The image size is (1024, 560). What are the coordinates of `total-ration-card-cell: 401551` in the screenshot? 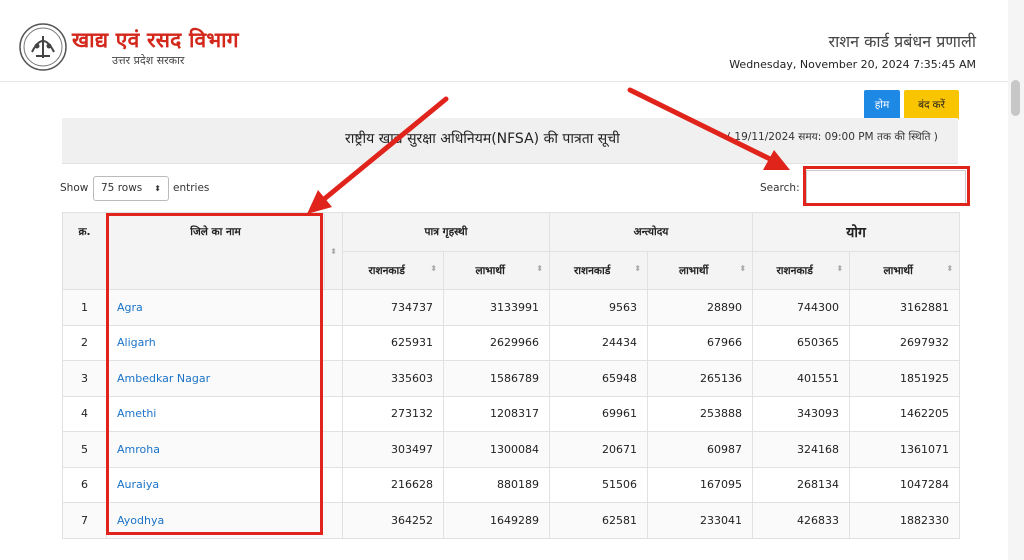 It's located at (801, 378).